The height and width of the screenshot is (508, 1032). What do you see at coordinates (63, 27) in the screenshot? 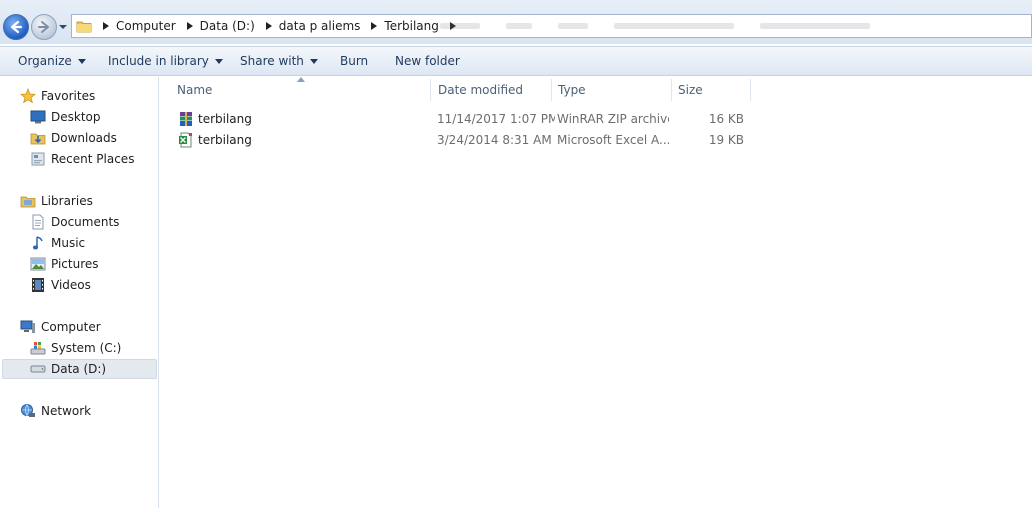
I see `recent-pages-dropdown` at bounding box center [63, 27].